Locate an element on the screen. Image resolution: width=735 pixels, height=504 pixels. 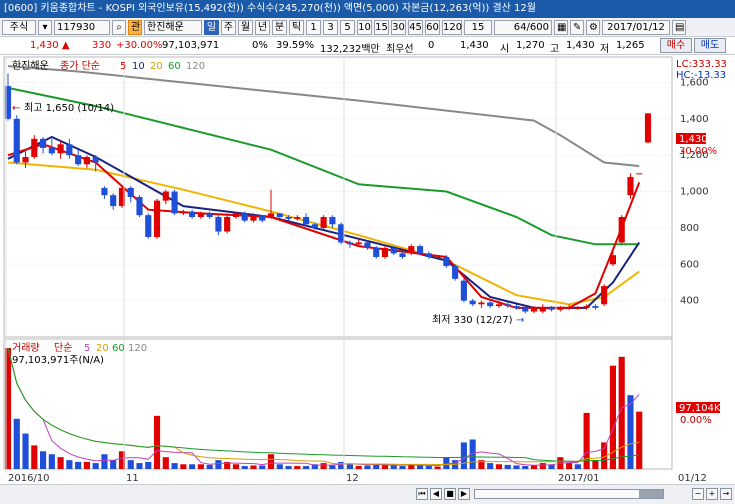
minute-10: 10 is located at coordinates (364, 27).